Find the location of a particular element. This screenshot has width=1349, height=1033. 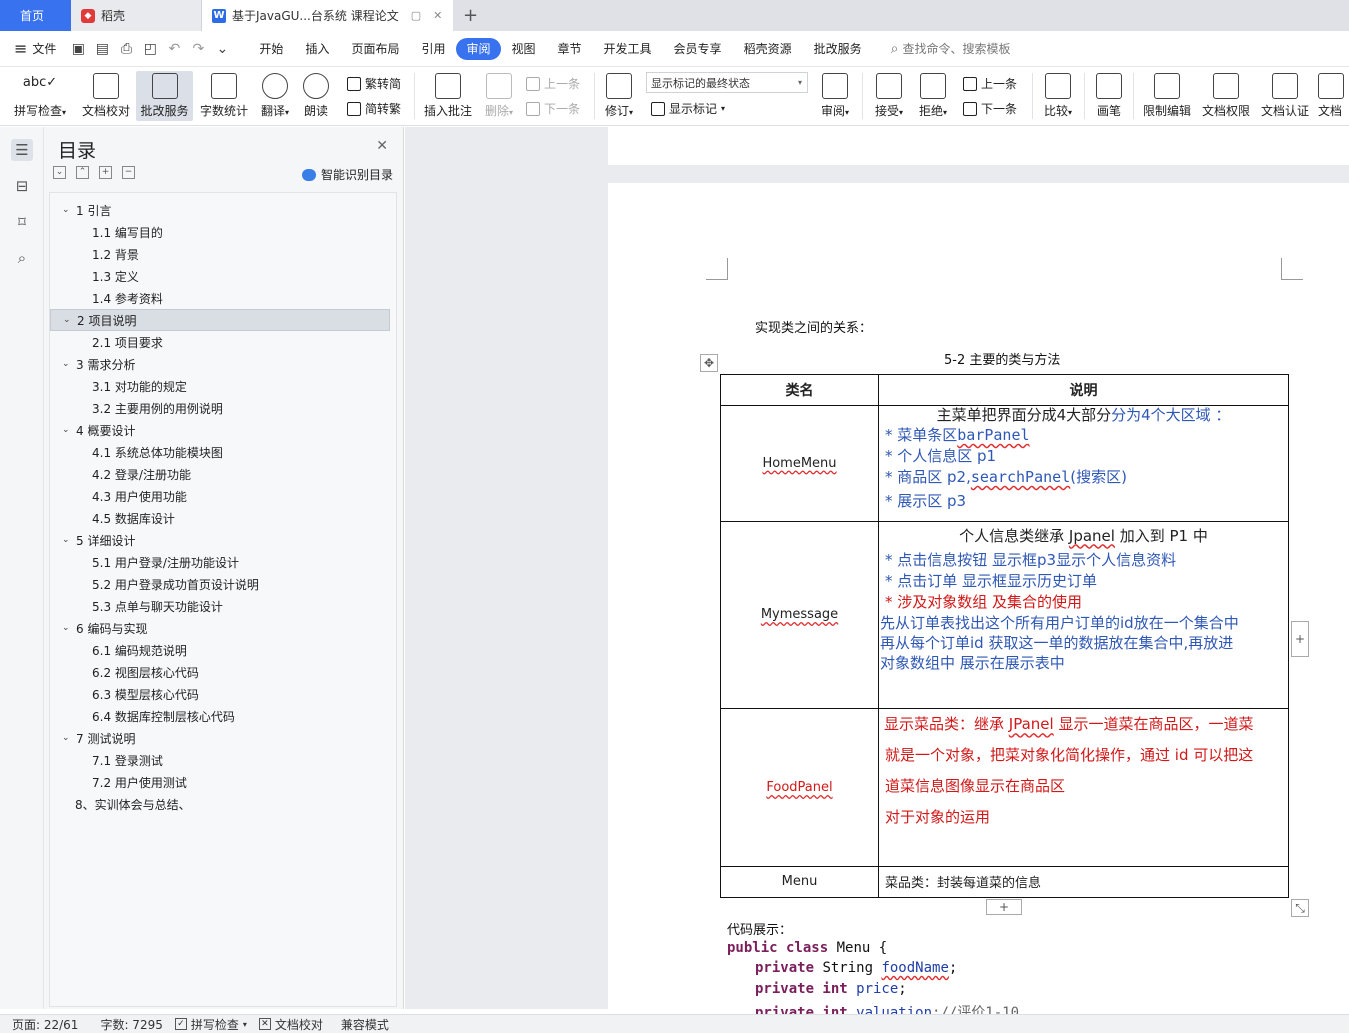

toc-item: 6.2 视图层核心代码 is located at coordinates (220, 672).